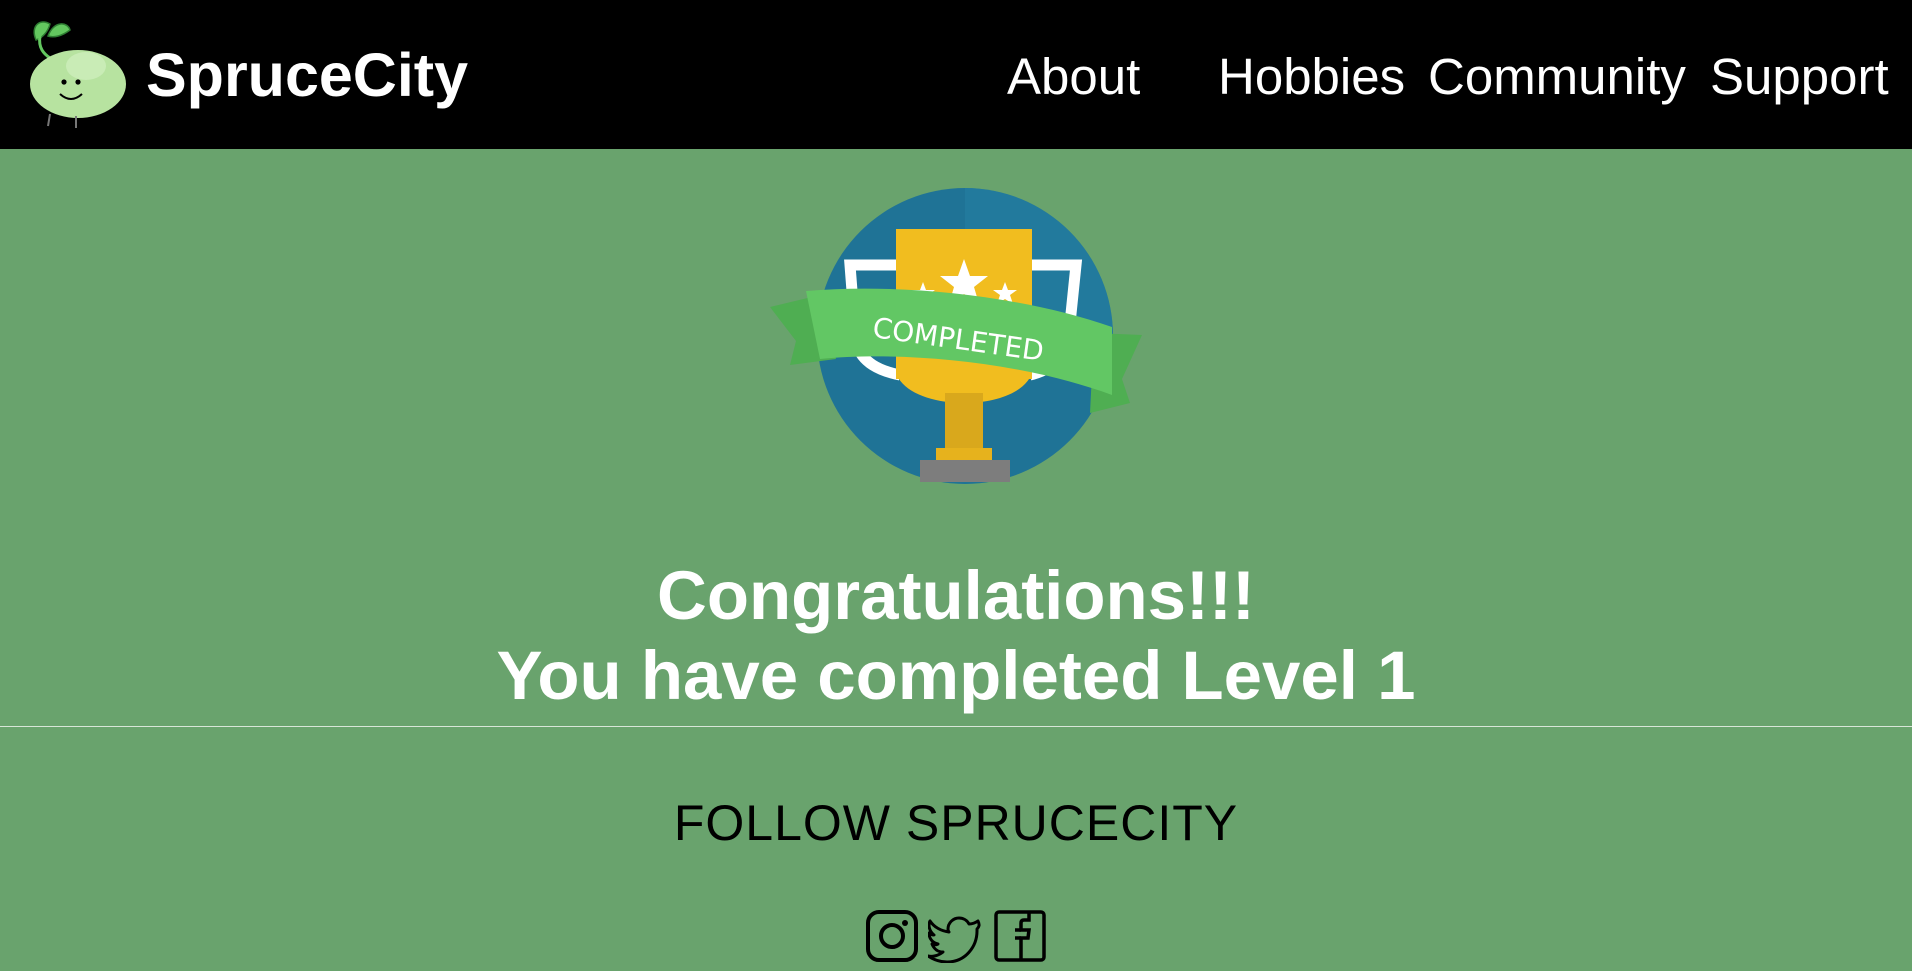  I want to click on site-logo, so click(79, 71).